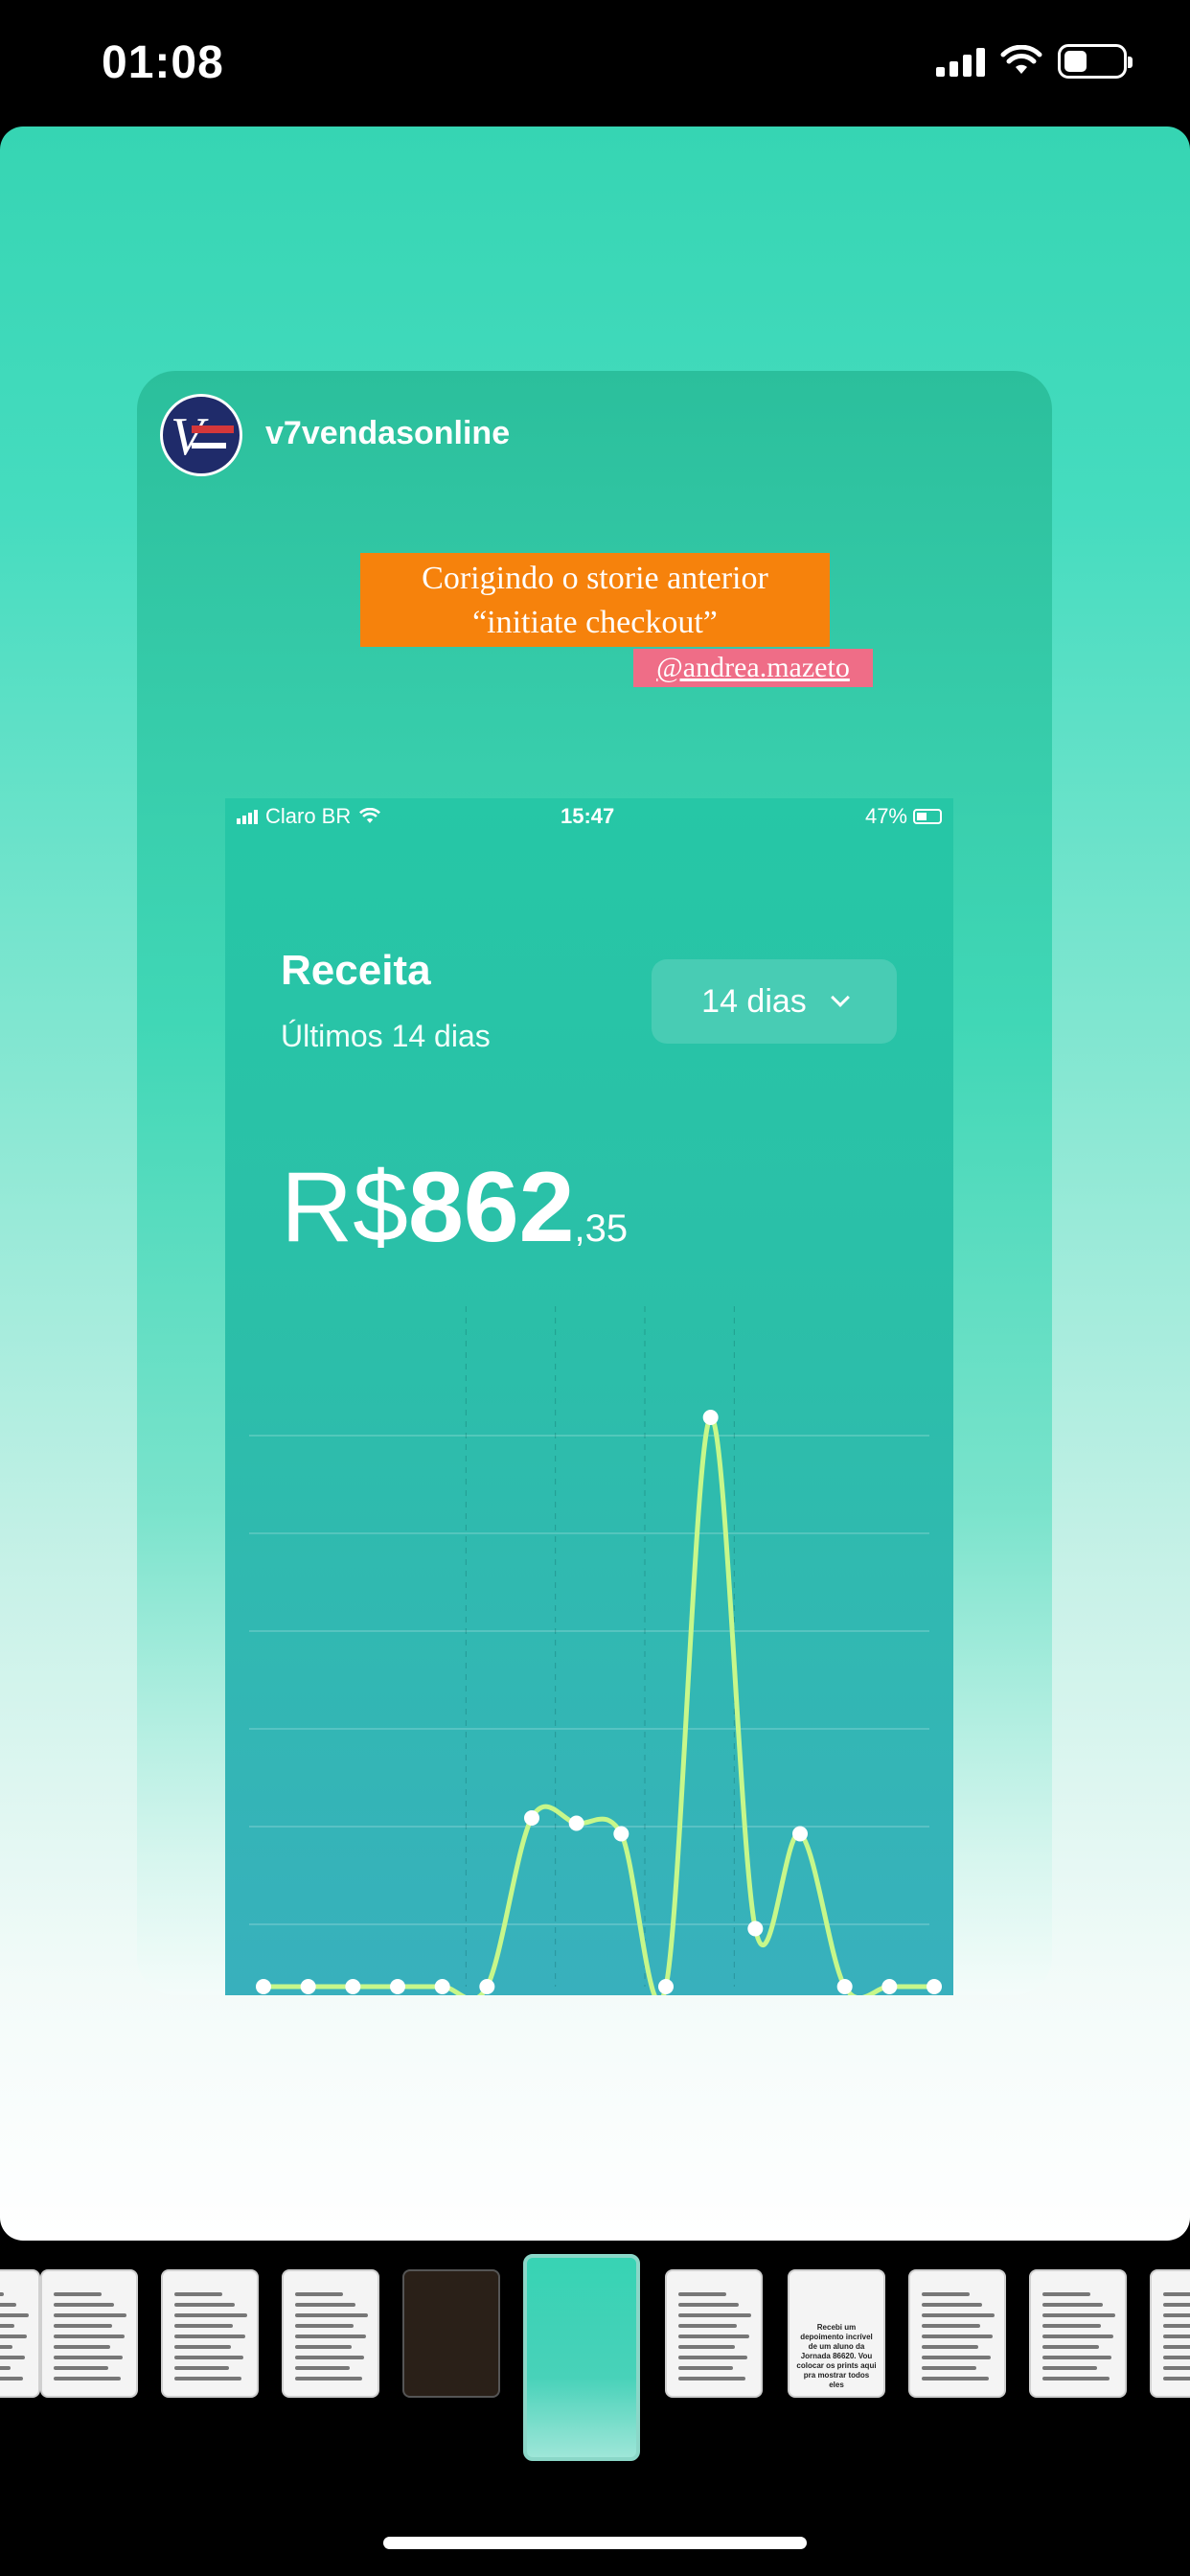 This screenshot has width=1190, height=2576. Describe the element at coordinates (491, 1207) in the screenshot. I see `total-integer: 862` at that location.